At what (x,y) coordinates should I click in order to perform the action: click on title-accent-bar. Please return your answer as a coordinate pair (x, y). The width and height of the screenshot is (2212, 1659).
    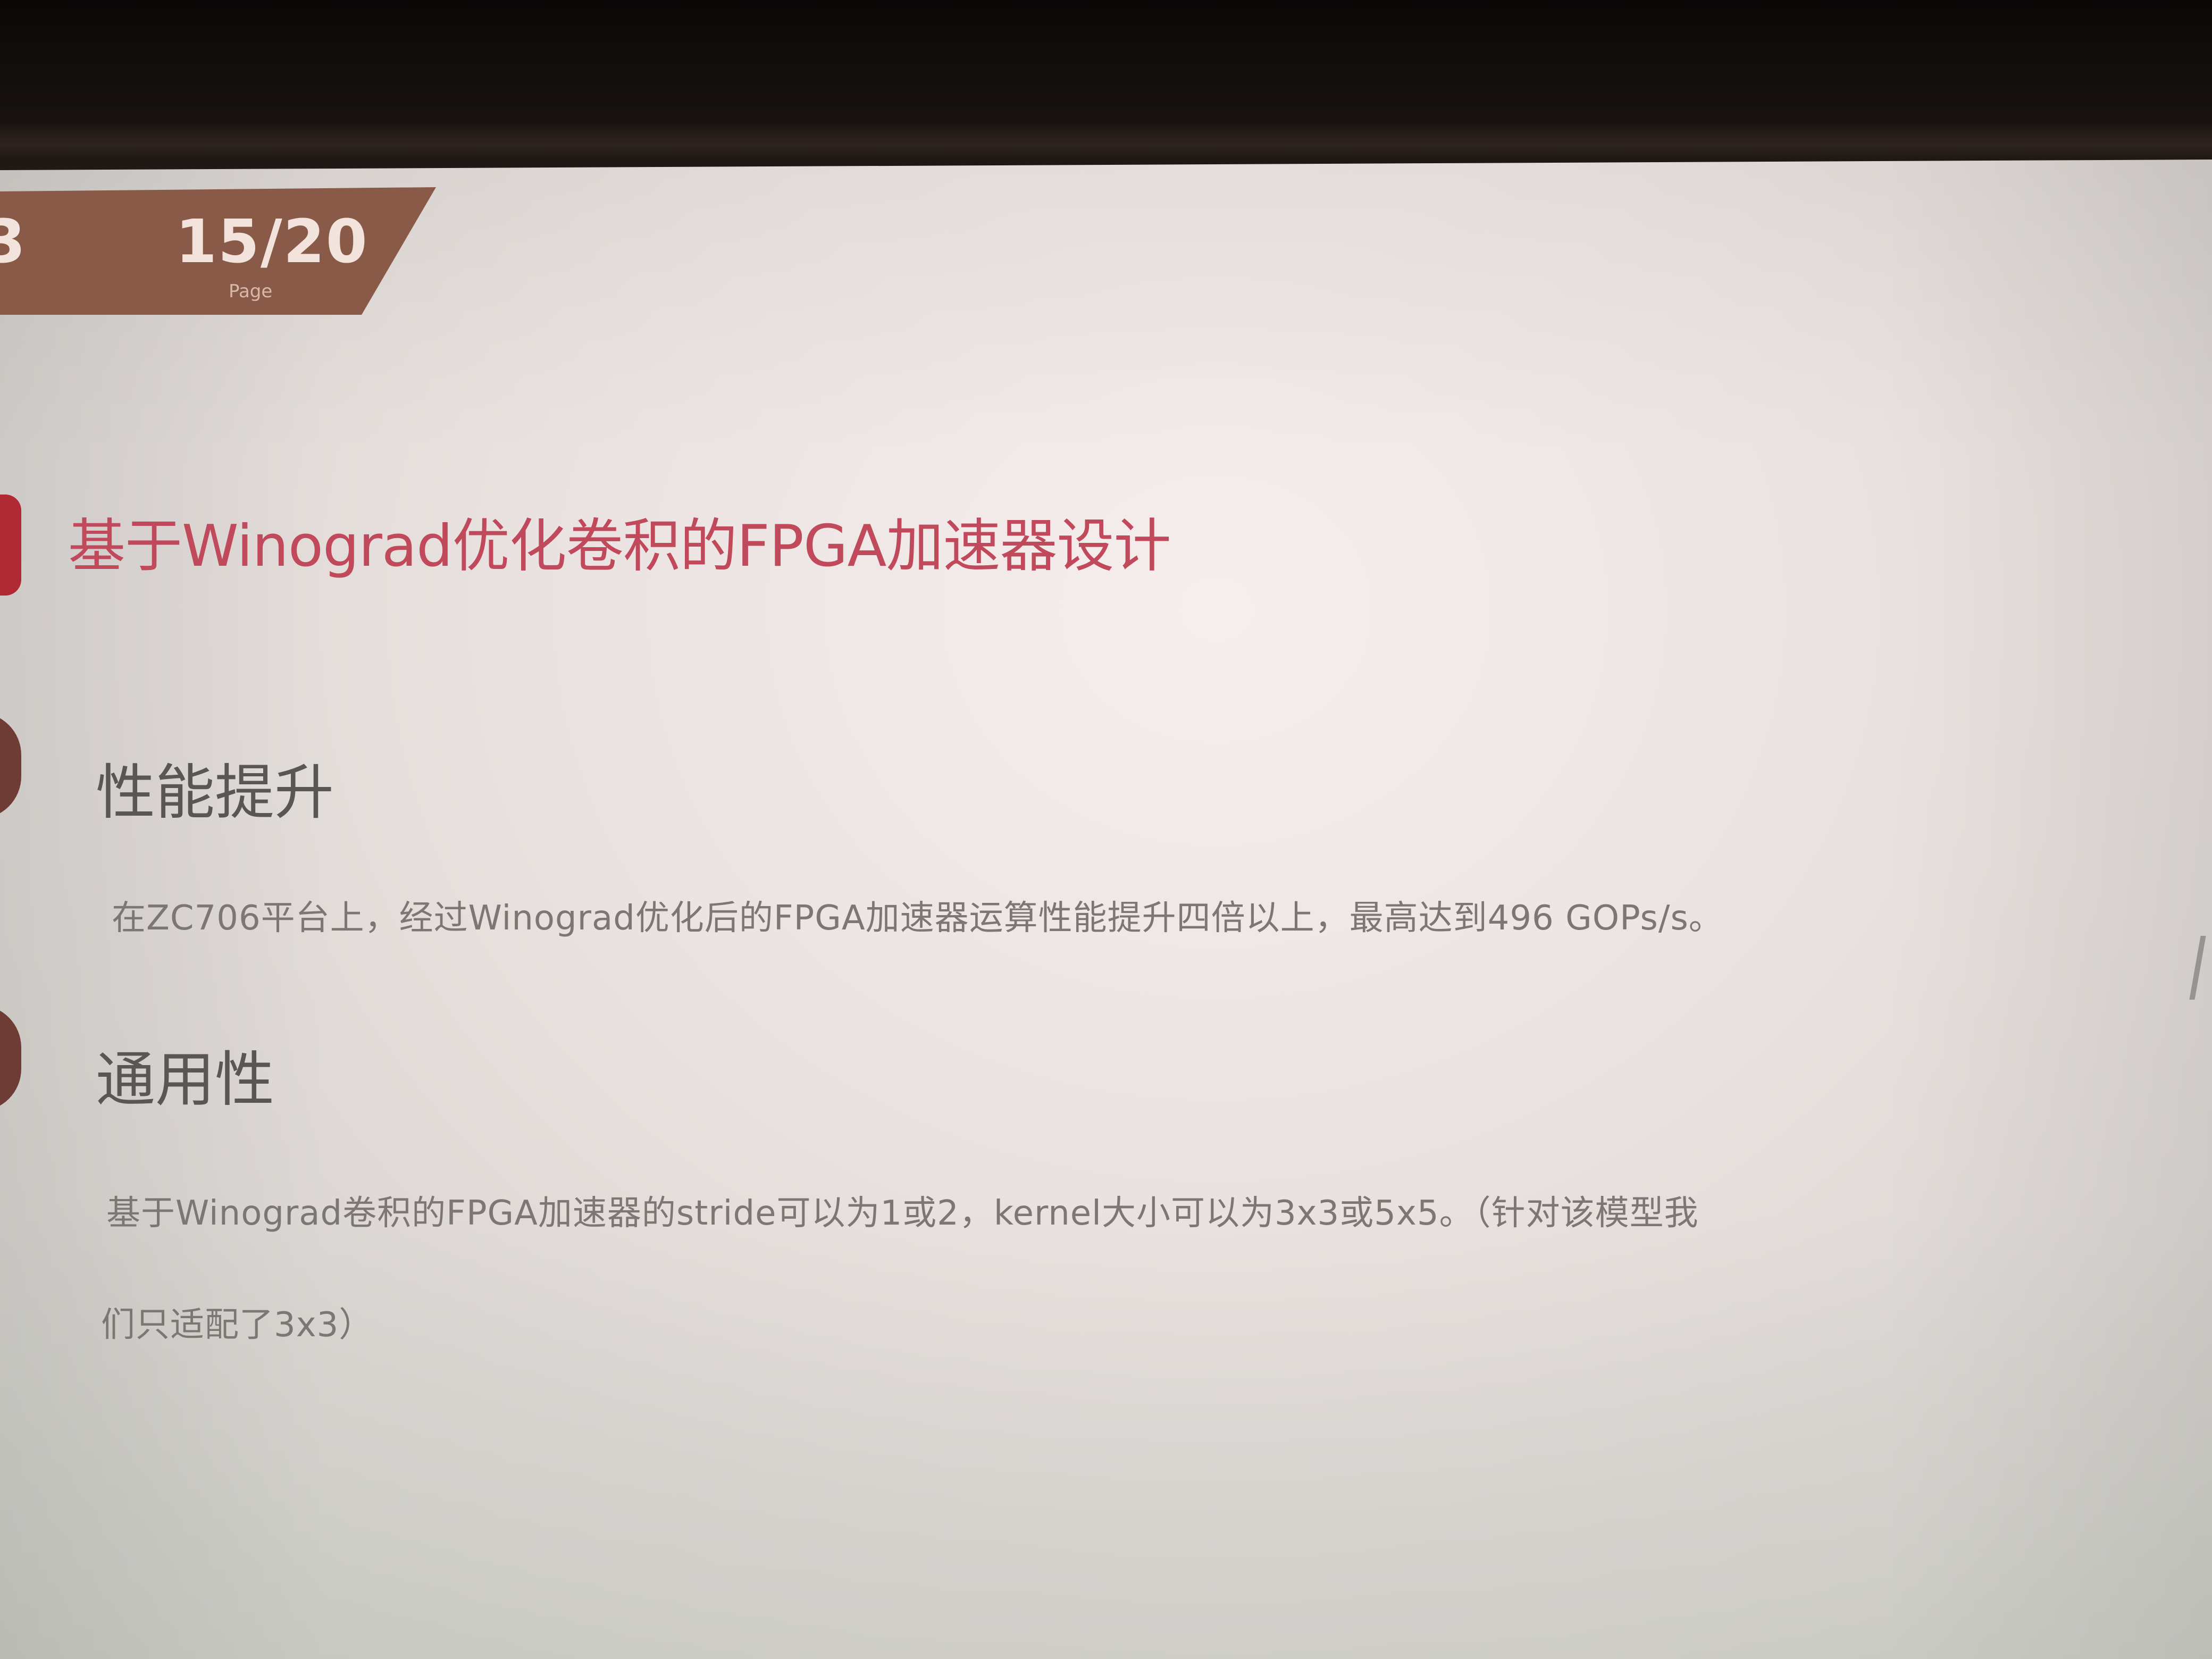
    Looking at the image, I should click on (10, 545).